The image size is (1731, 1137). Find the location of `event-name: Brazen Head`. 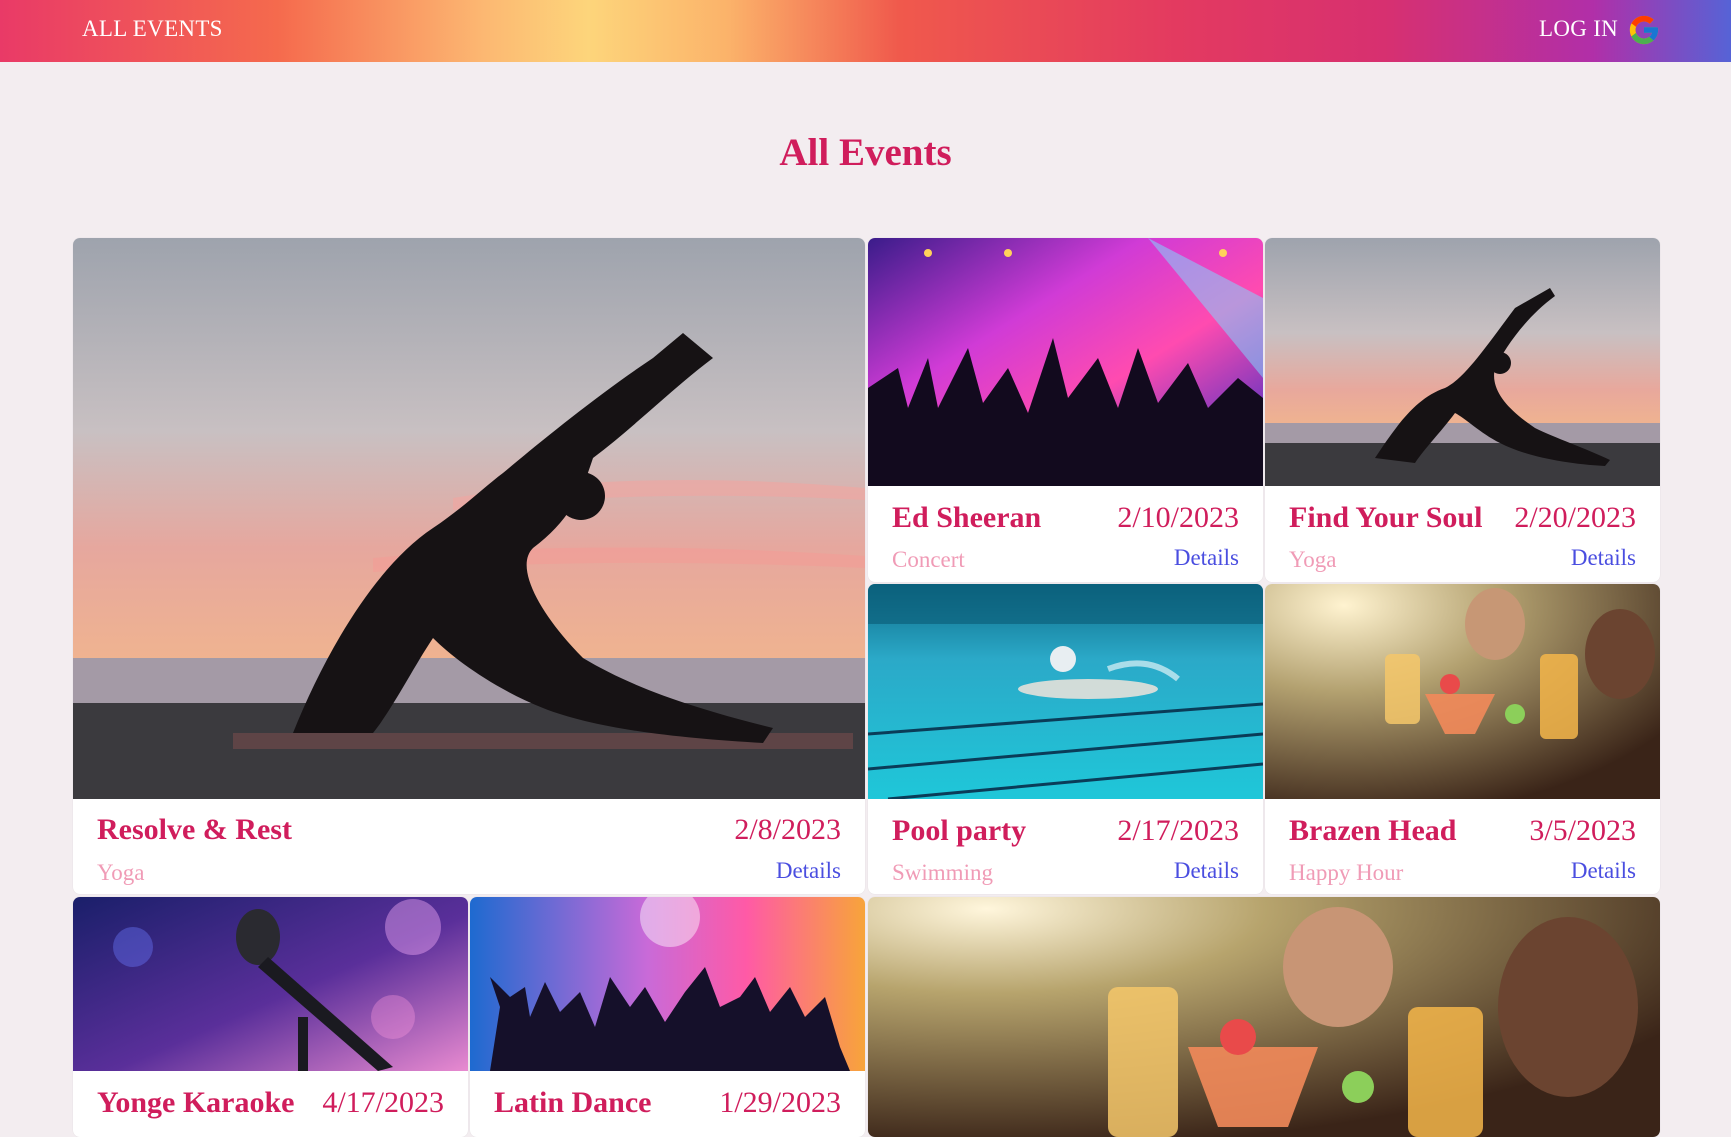

event-name: Brazen Head is located at coordinates (1373, 830).